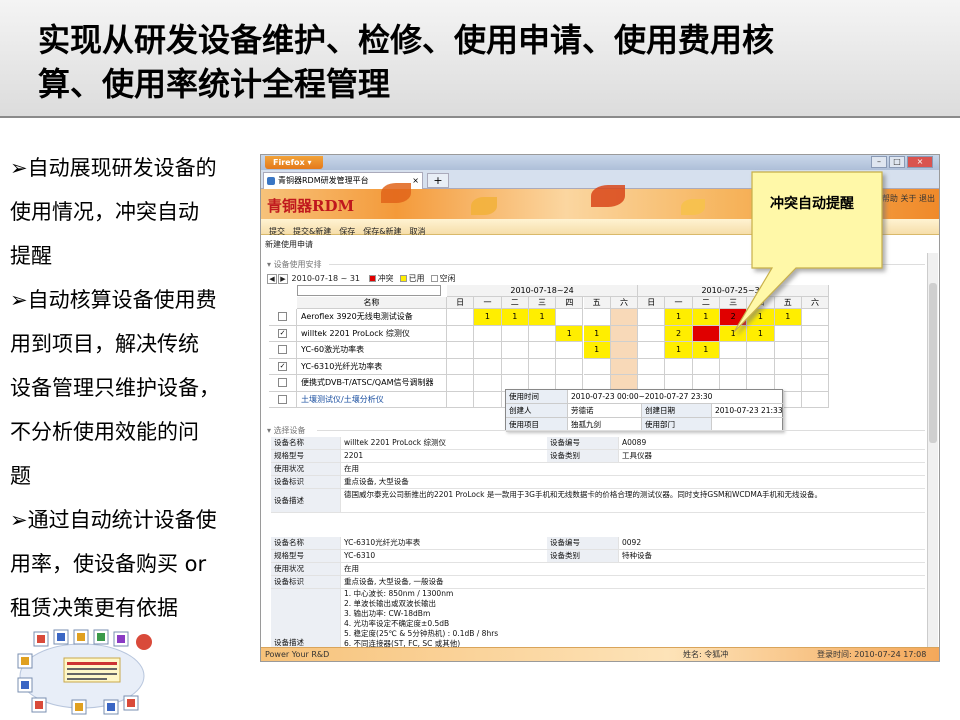 The width and height of the screenshot is (960, 720). What do you see at coordinates (679, 303) in the screenshot?
I see `weekday-header: 一` at bounding box center [679, 303].